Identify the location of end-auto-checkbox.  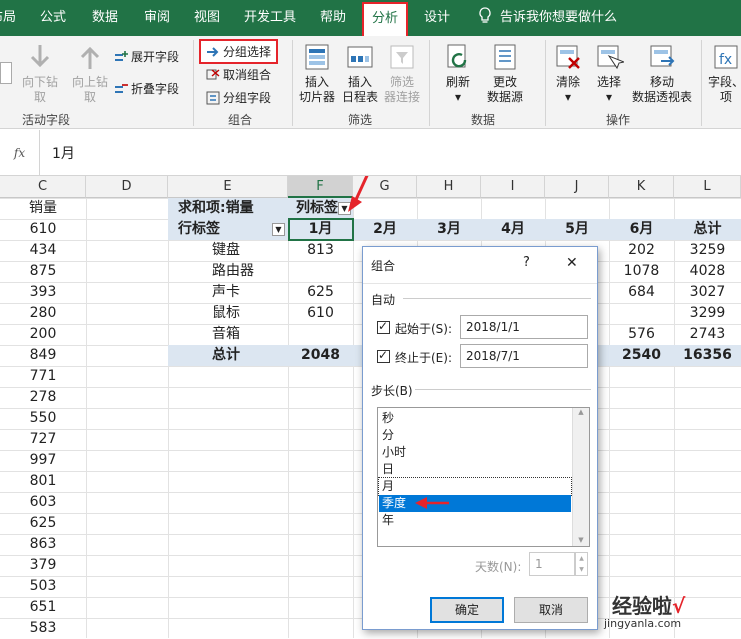
(383, 355).